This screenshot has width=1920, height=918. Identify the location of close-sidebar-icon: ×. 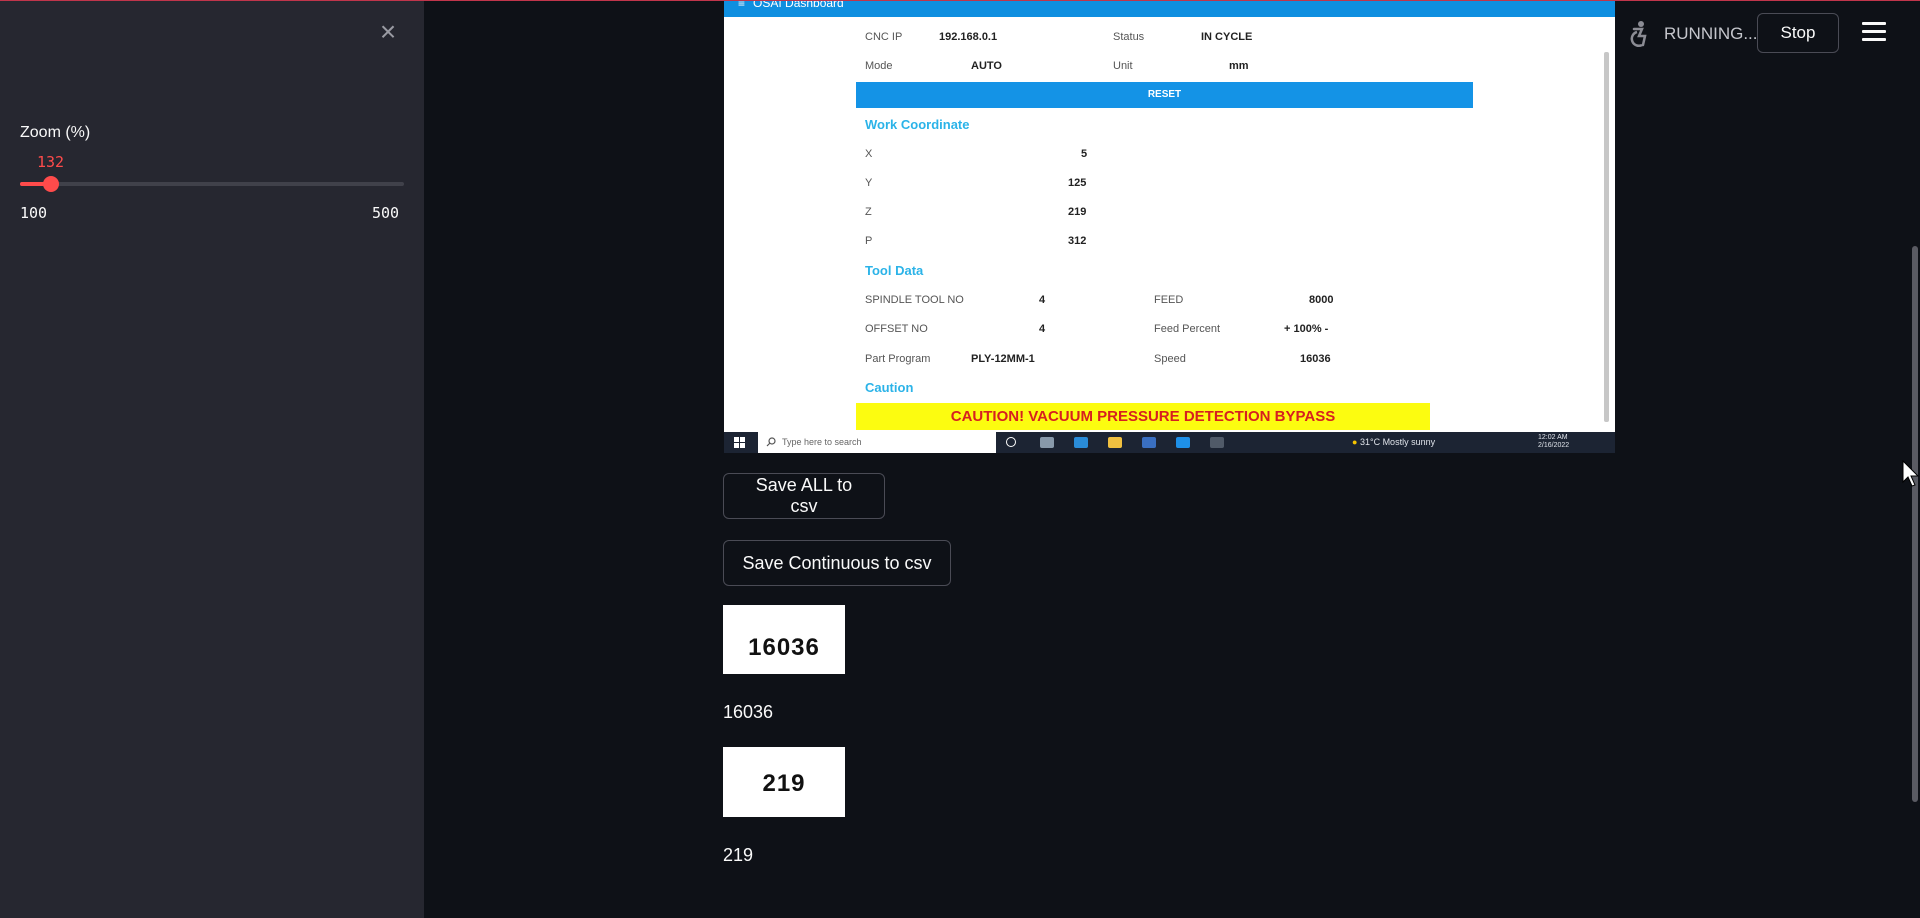
(388, 32).